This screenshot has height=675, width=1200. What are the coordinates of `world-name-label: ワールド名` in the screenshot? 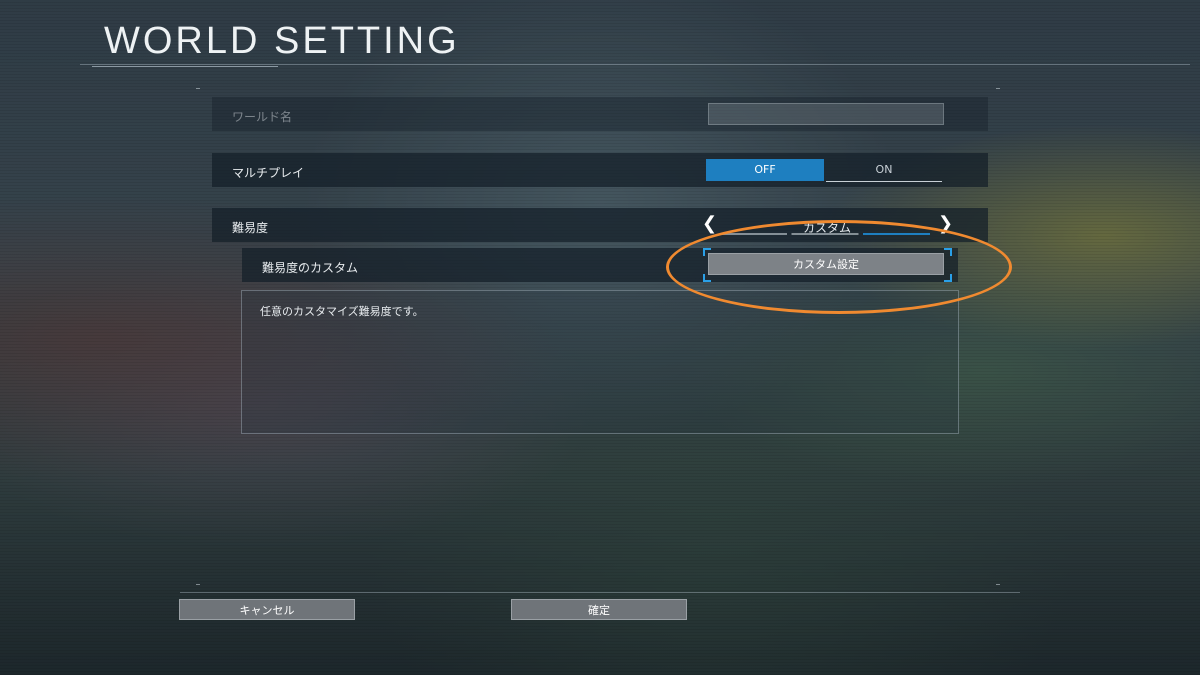 It's located at (262, 117).